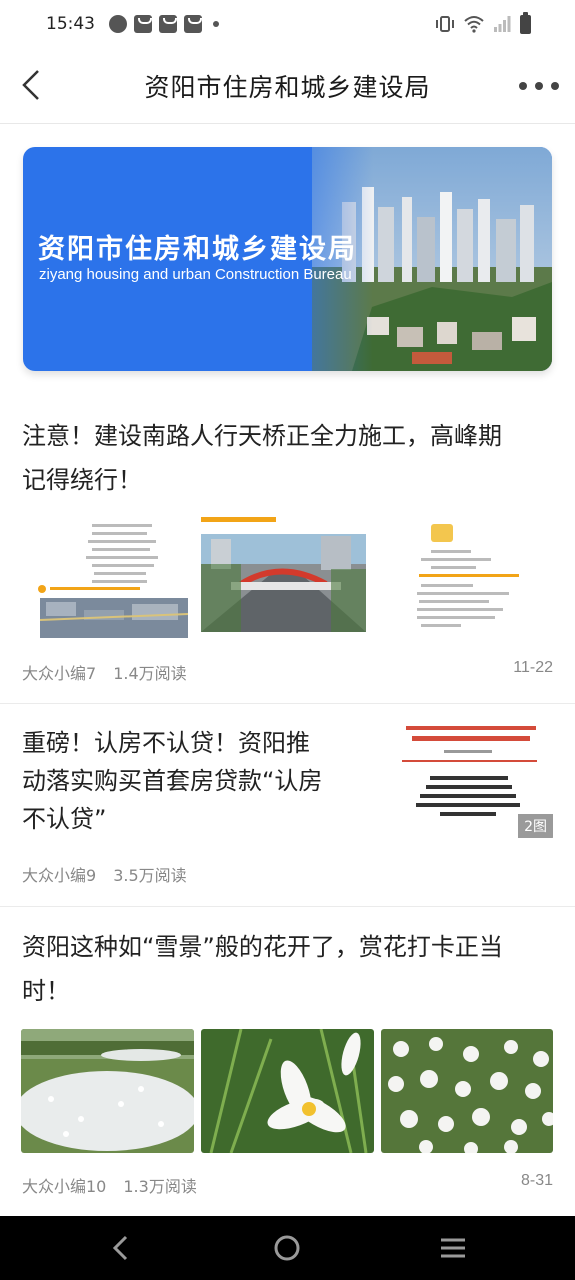 This screenshot has height=1280, width=575. I want to click on article-title-line: 不认贷”, so click(64, 819).